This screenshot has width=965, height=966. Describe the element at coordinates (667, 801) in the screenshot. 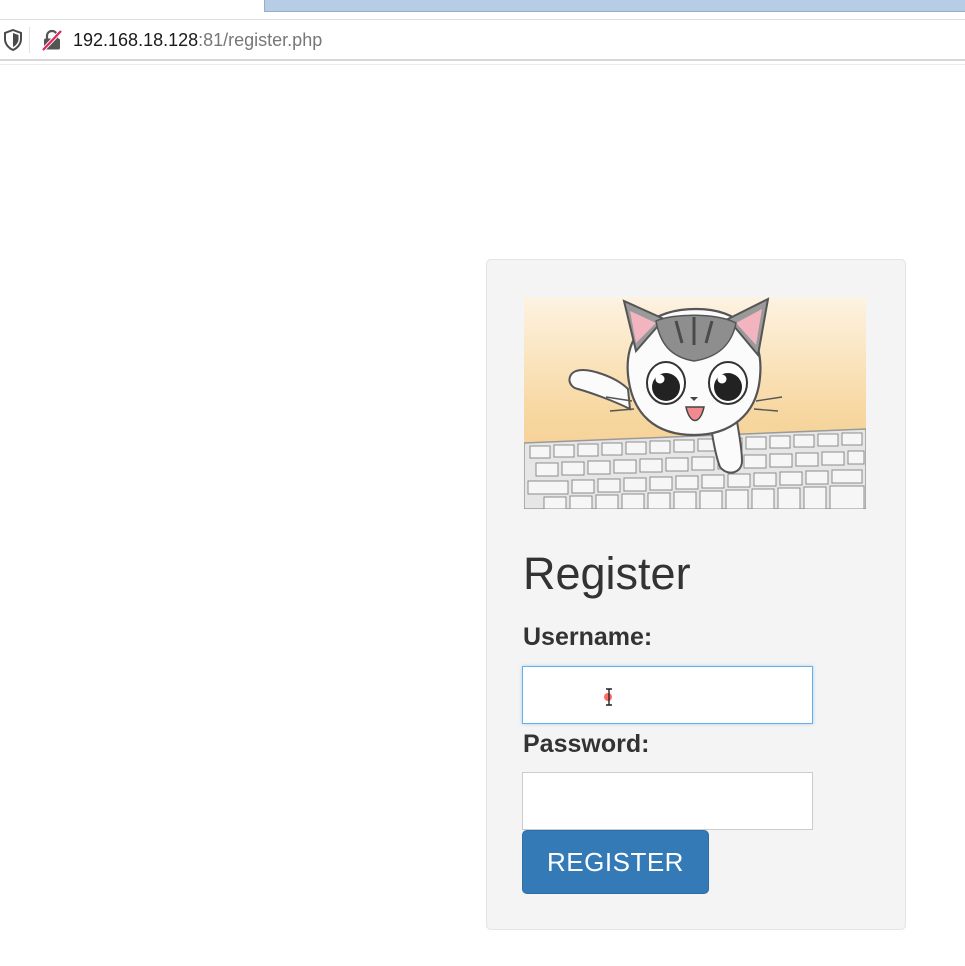

I see `password-input` at that location.